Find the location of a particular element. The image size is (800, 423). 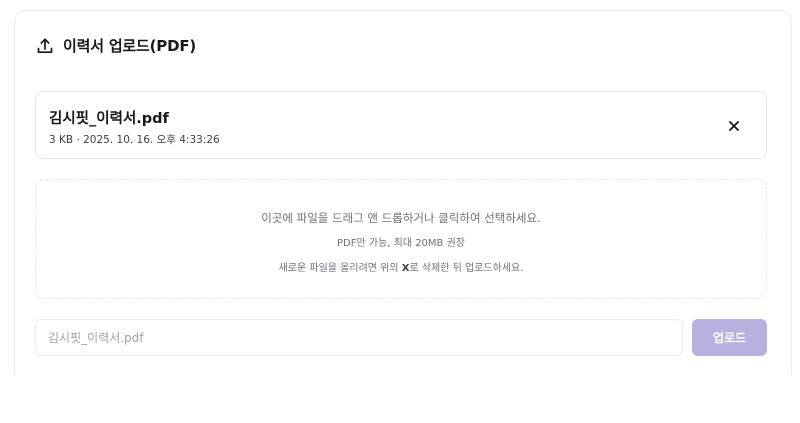

dropzone-hint: PDF만 가능, 최대 20MB 권장 is located at coordinates (401, 243).